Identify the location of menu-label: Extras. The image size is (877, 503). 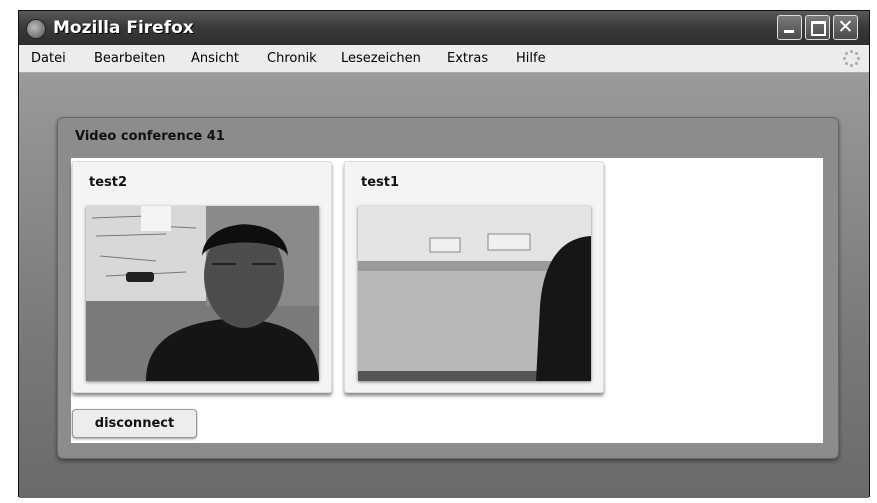
(468, 58).